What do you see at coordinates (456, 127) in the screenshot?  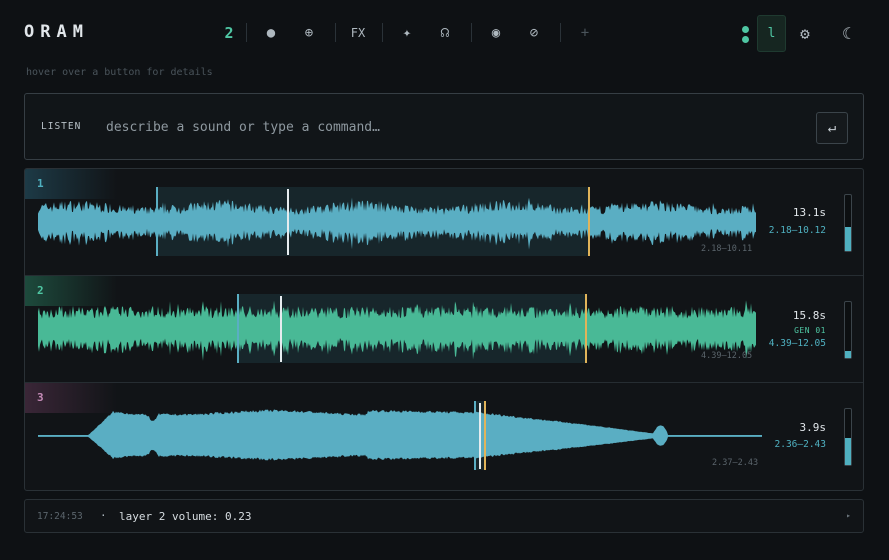 I see `command-input` at bounding box center [456, 127].